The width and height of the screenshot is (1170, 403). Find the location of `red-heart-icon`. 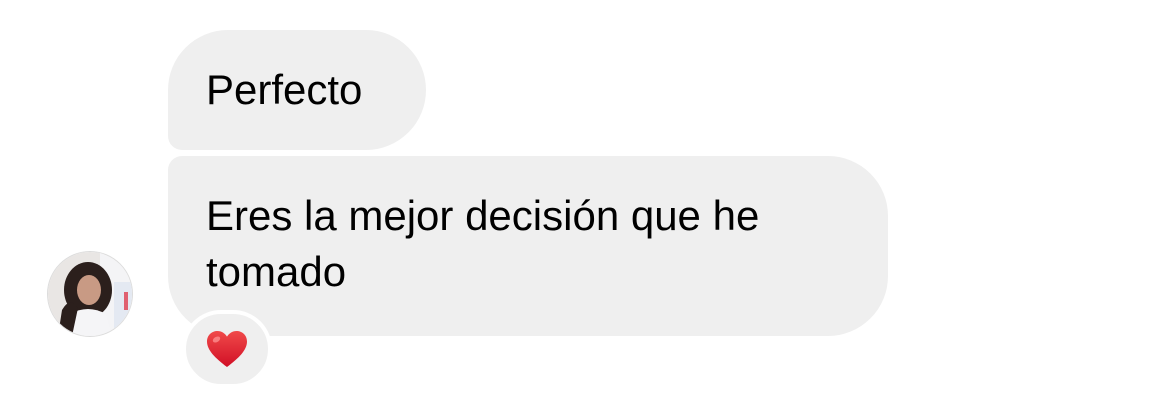

red-heart-icon is located at coordinates (227, 349).